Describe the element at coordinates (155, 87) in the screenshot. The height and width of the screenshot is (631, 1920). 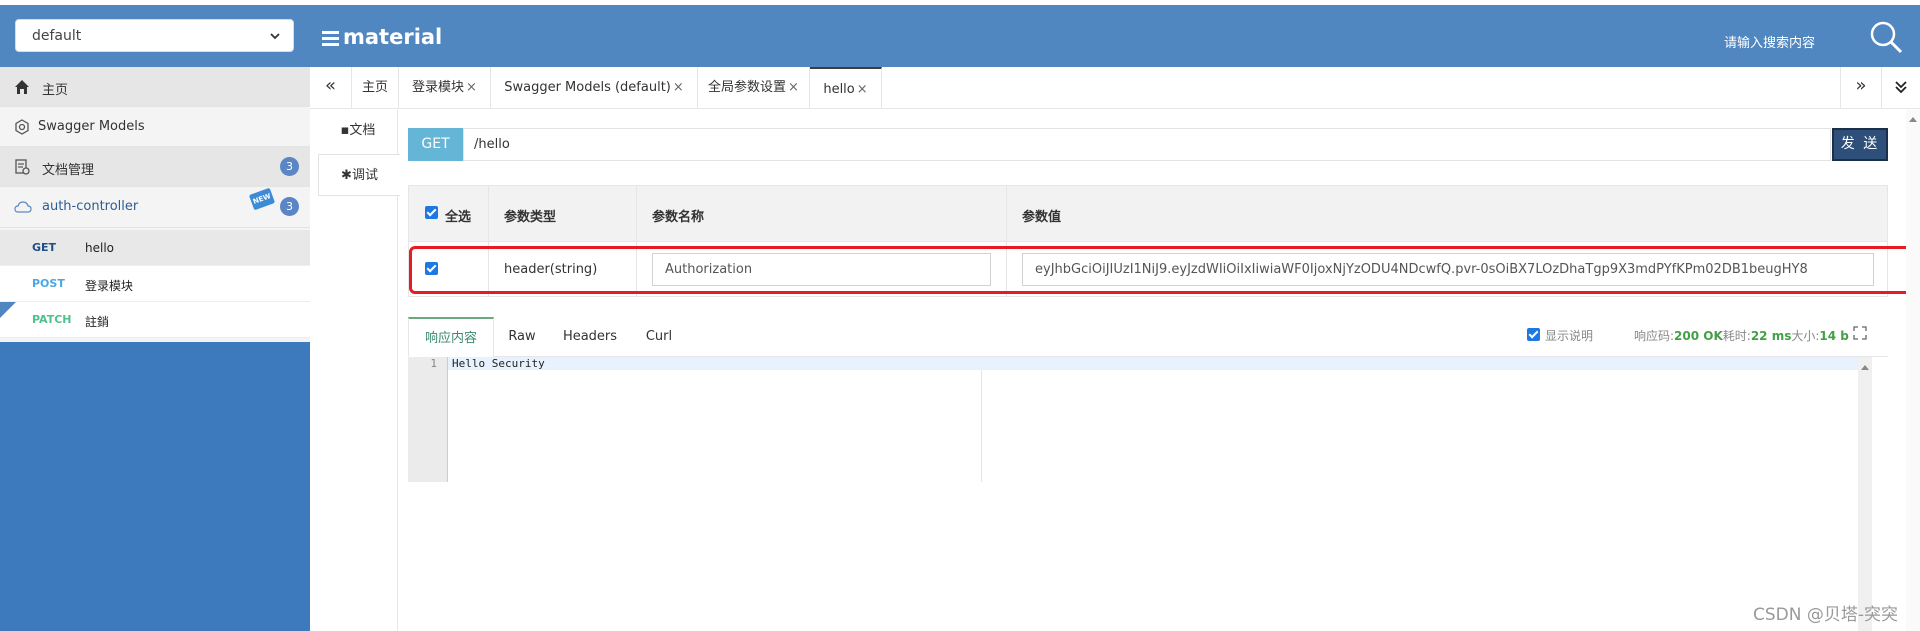
I see `sidebar-item-home: 主页` at that location.